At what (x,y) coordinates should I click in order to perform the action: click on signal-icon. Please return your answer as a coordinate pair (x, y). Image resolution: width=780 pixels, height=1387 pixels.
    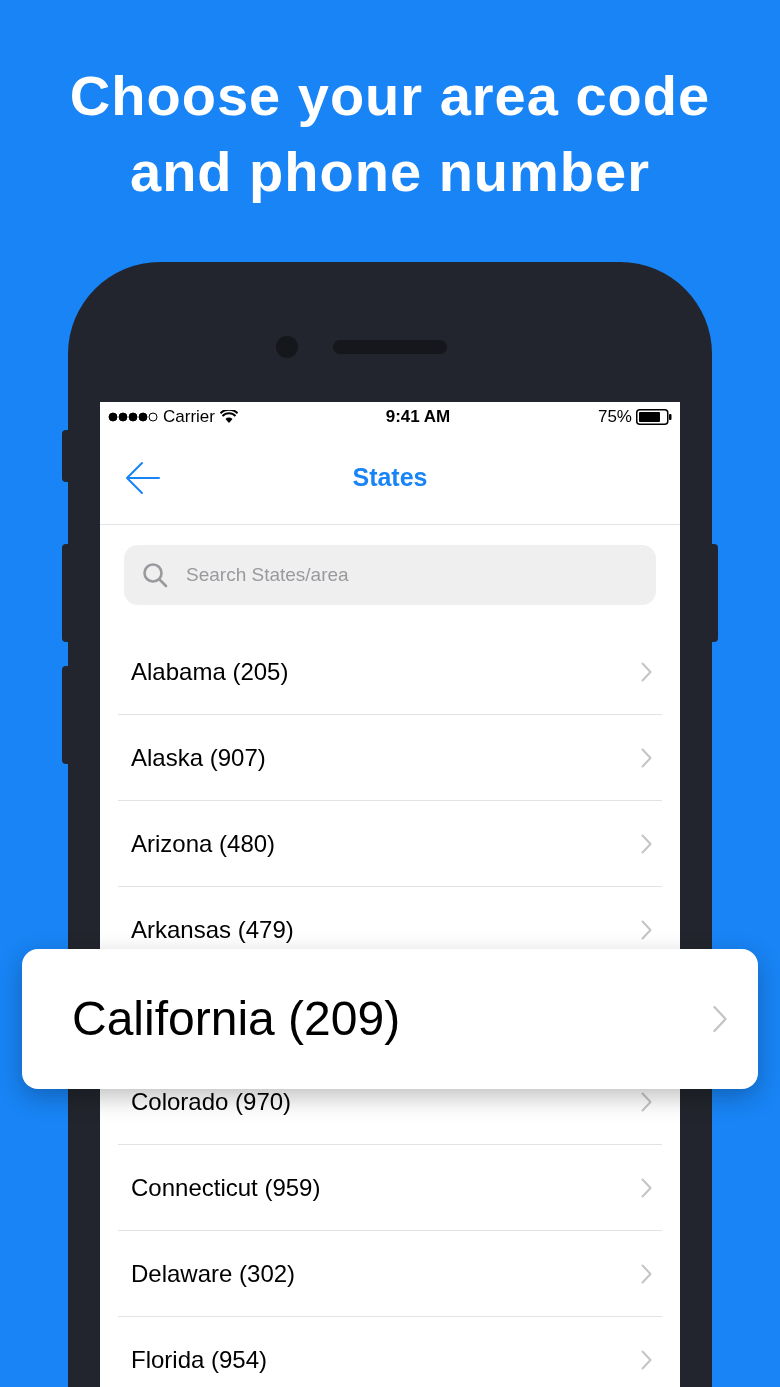
    Looking at the image, I should click on (133, 417).